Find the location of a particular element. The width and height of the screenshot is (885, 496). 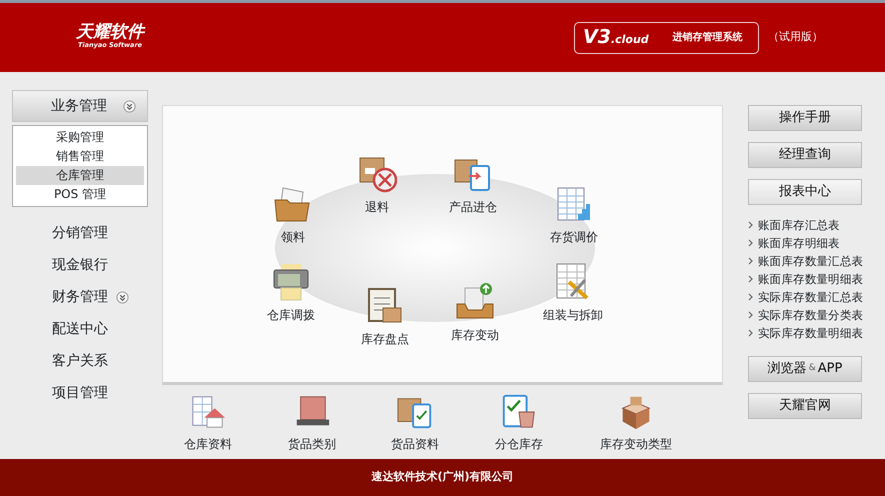

workflow-link: 仓库调拨 is located at coordinates (291, 315).